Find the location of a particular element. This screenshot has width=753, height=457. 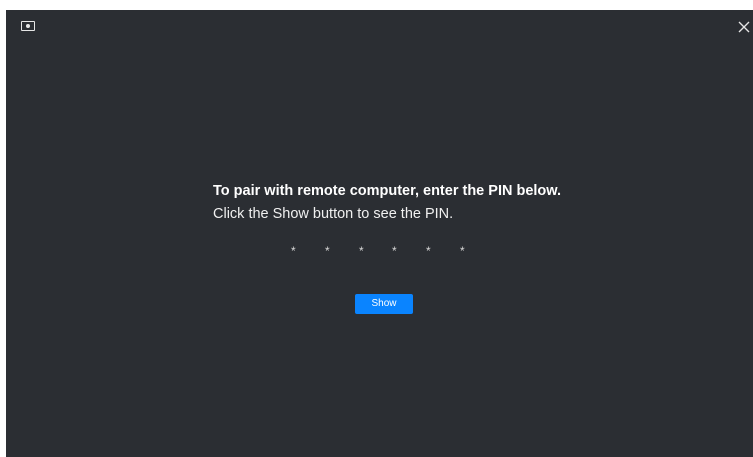

pin-display: * * * * * * is located at coordinates (391, 251).